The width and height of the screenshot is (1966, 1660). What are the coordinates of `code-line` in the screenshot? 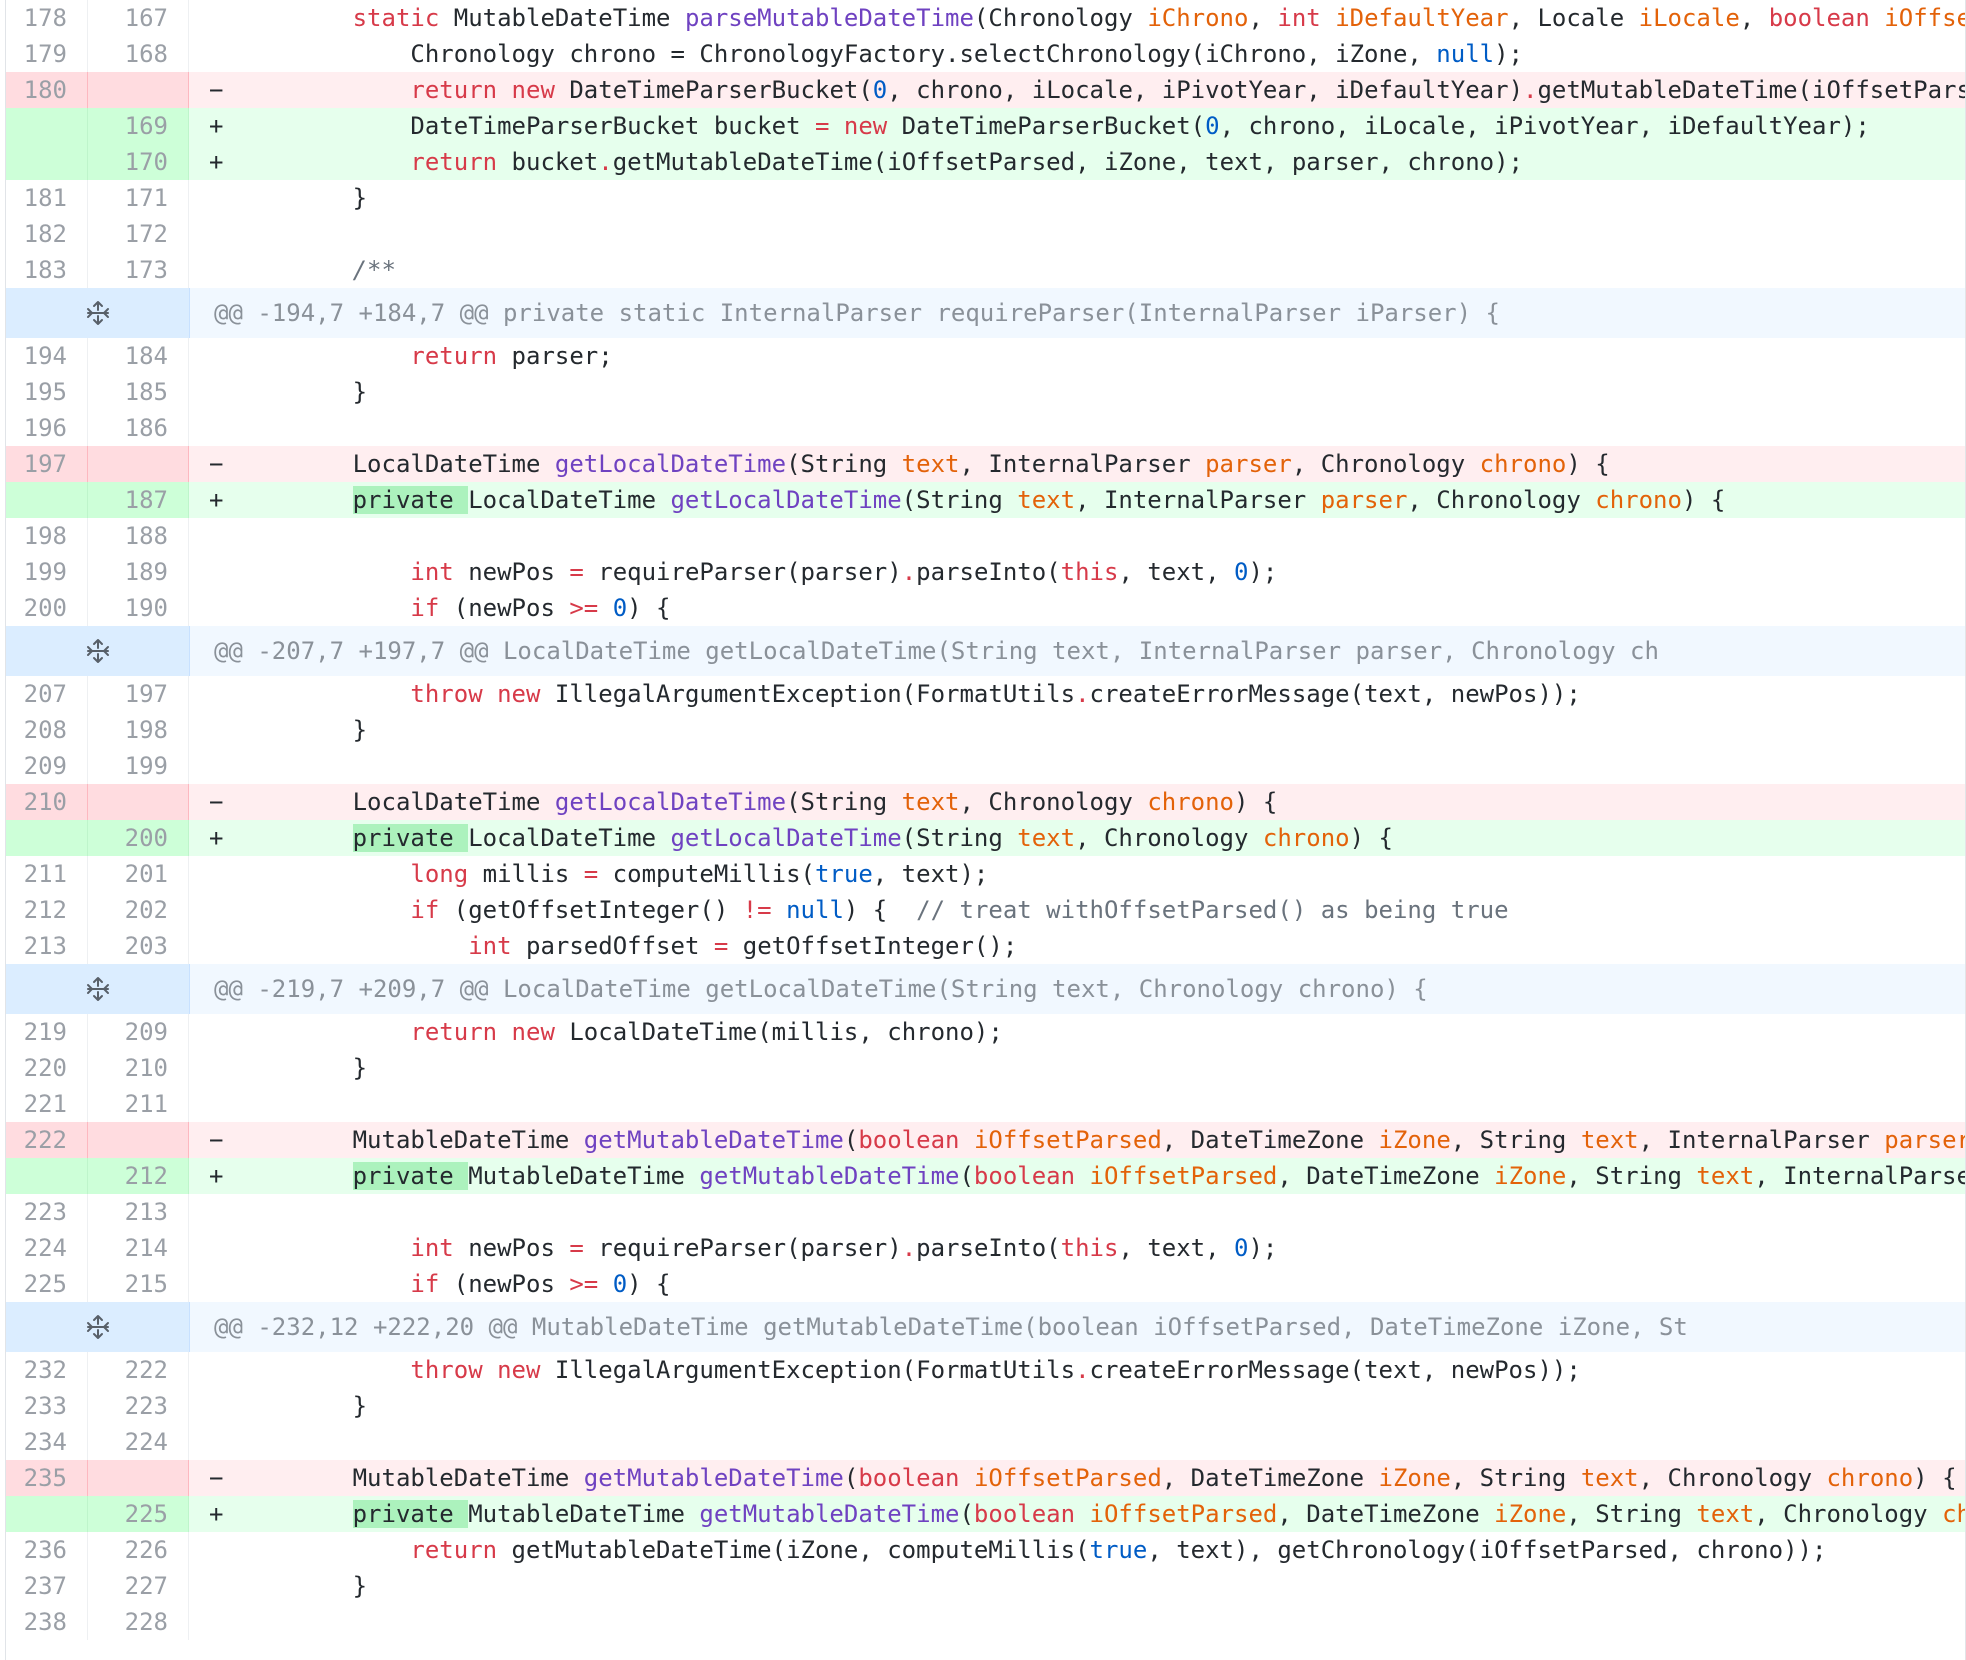 It's located at (1077, 766).